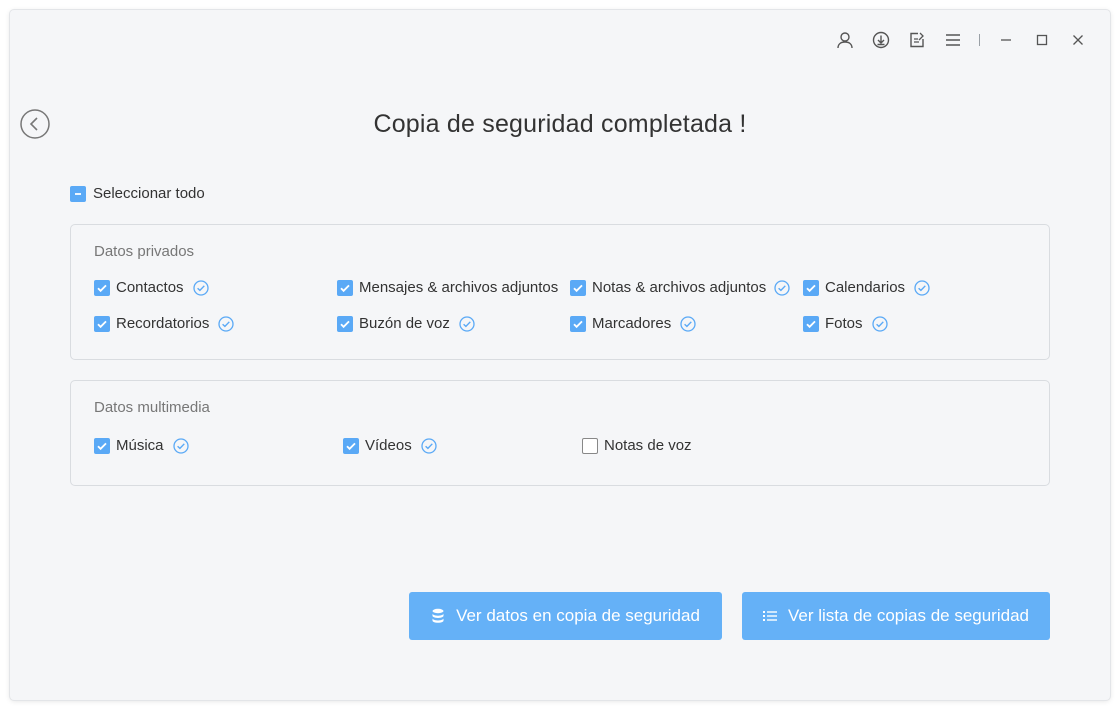 The width and height of the screenshot is (1120, 710). I want to click on select-all-checkbox: Seleccionar todo, so click(137, 193).